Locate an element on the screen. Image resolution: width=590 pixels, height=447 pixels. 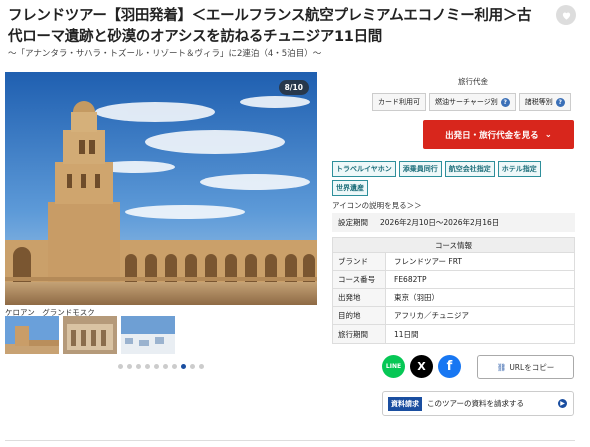
chevron-down-icon: ⌄ is located at coordinates (548, 134).